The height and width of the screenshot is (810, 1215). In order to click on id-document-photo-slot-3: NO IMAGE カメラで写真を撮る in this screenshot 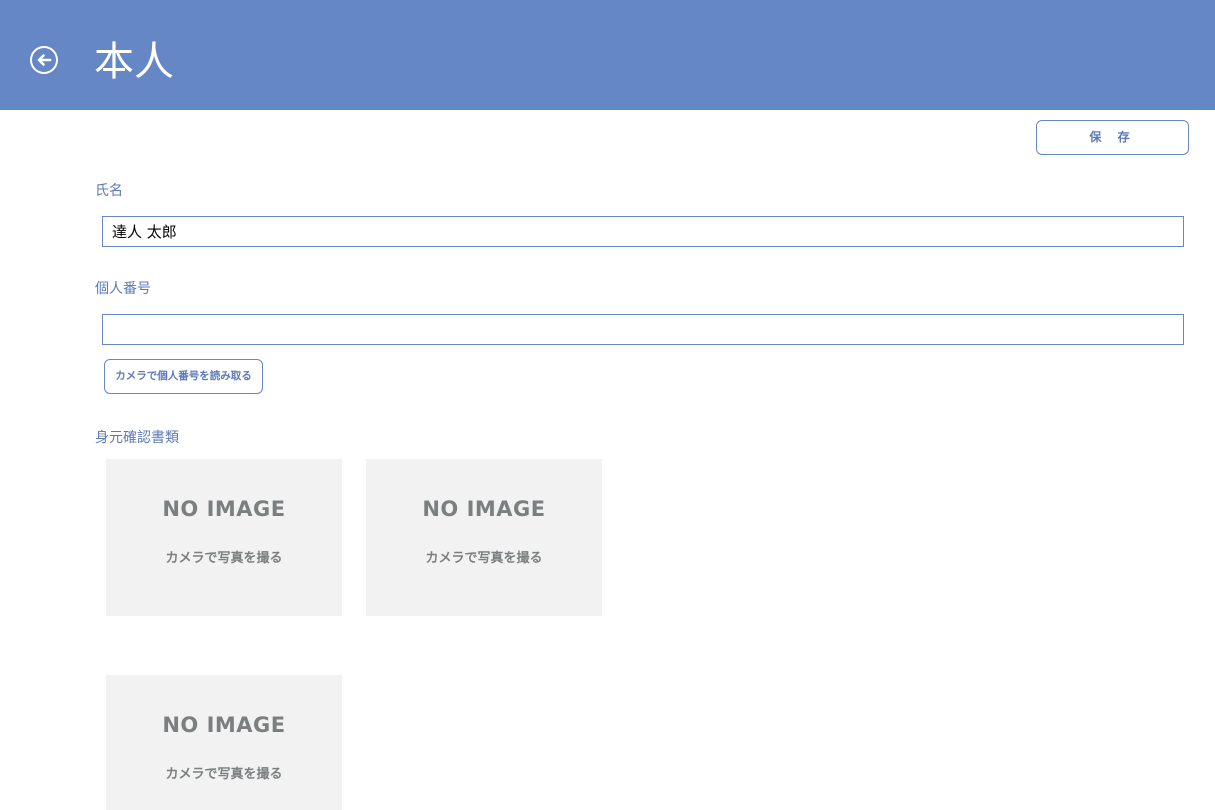, I will do `click(224, 742)`.